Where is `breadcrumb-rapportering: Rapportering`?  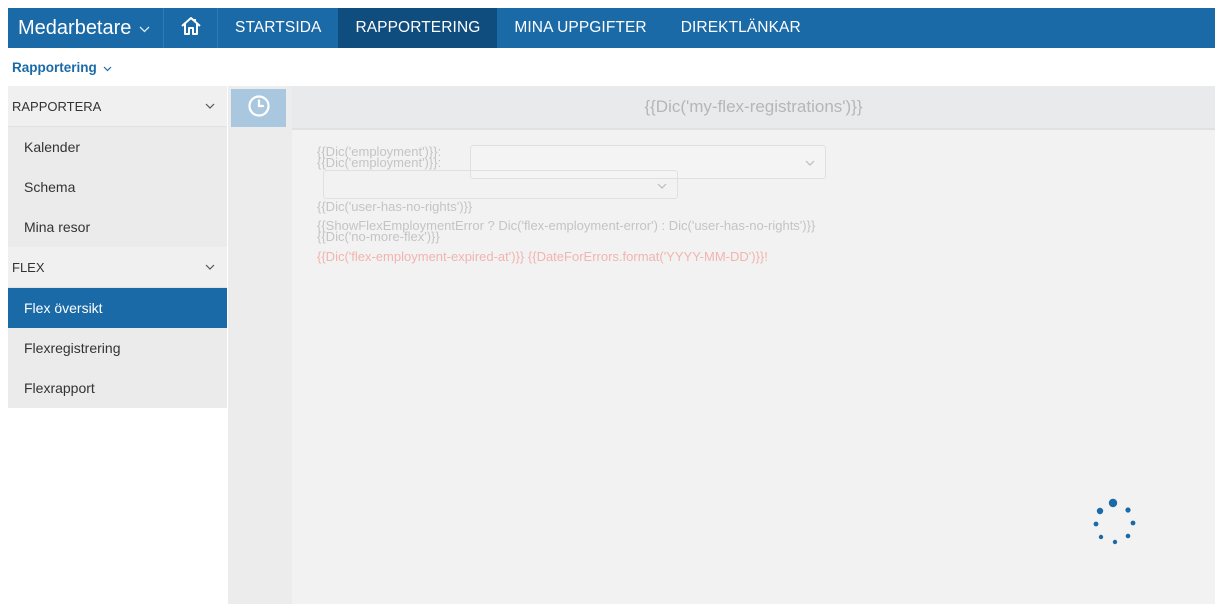
breadcrumb-rapportering: Rapportering is located at coordinates (60, 67).